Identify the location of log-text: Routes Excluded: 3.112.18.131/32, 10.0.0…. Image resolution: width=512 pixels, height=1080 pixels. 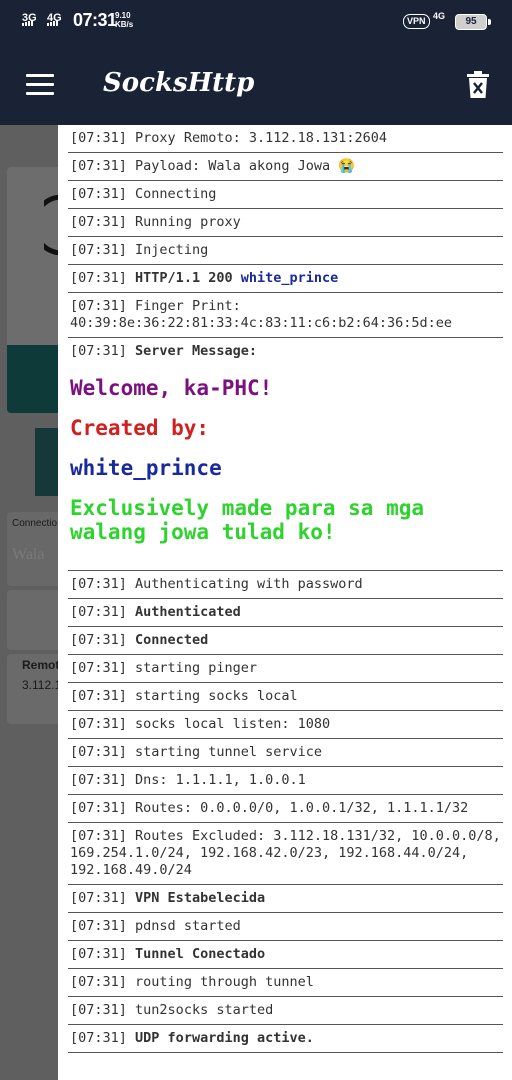
(285, 853).